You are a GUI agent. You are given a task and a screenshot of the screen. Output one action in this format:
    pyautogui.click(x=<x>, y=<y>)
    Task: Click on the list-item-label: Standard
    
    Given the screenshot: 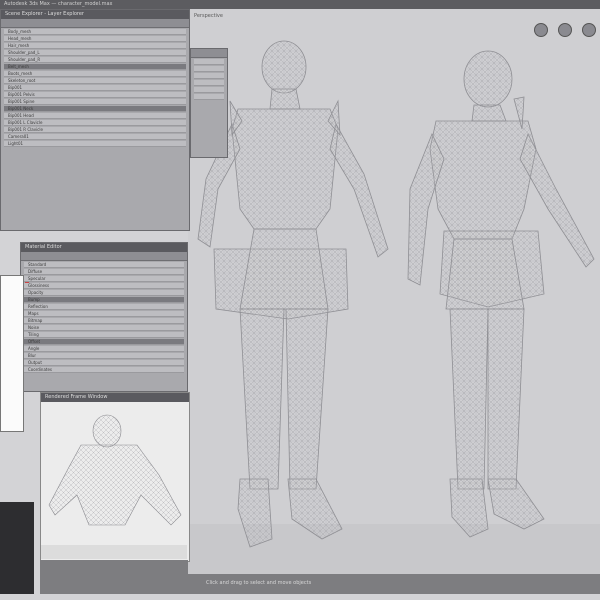 What is the action you would take?
    pyautogui.click(x=37, y=264)
    